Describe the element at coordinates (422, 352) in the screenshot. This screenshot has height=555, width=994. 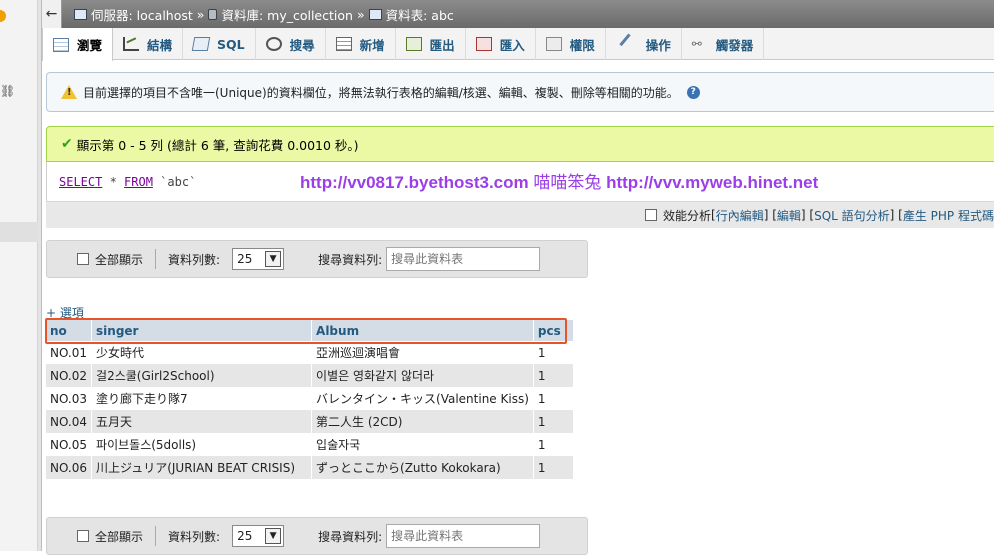
I see `cell-album: 亞洲巡迴演唱會` at that location.